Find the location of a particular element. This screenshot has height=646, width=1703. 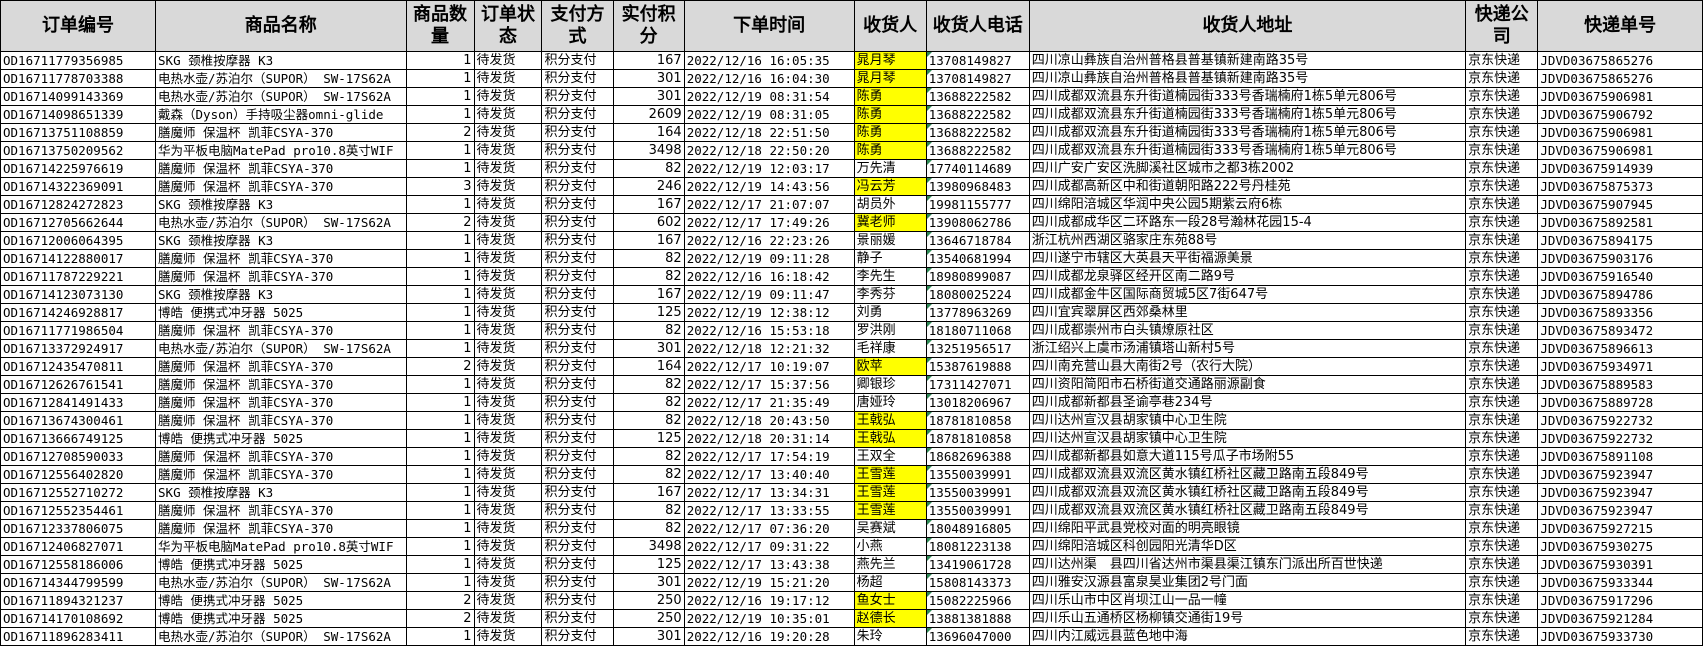

order-id-cell: OD16712337806075 is located at coordinates (78, 528).